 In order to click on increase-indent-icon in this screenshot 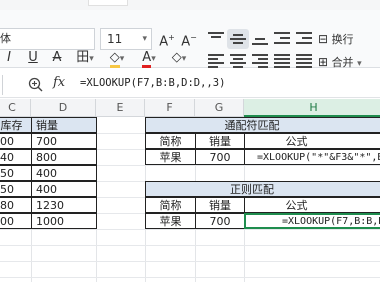, I will do `click(304, 39)`.